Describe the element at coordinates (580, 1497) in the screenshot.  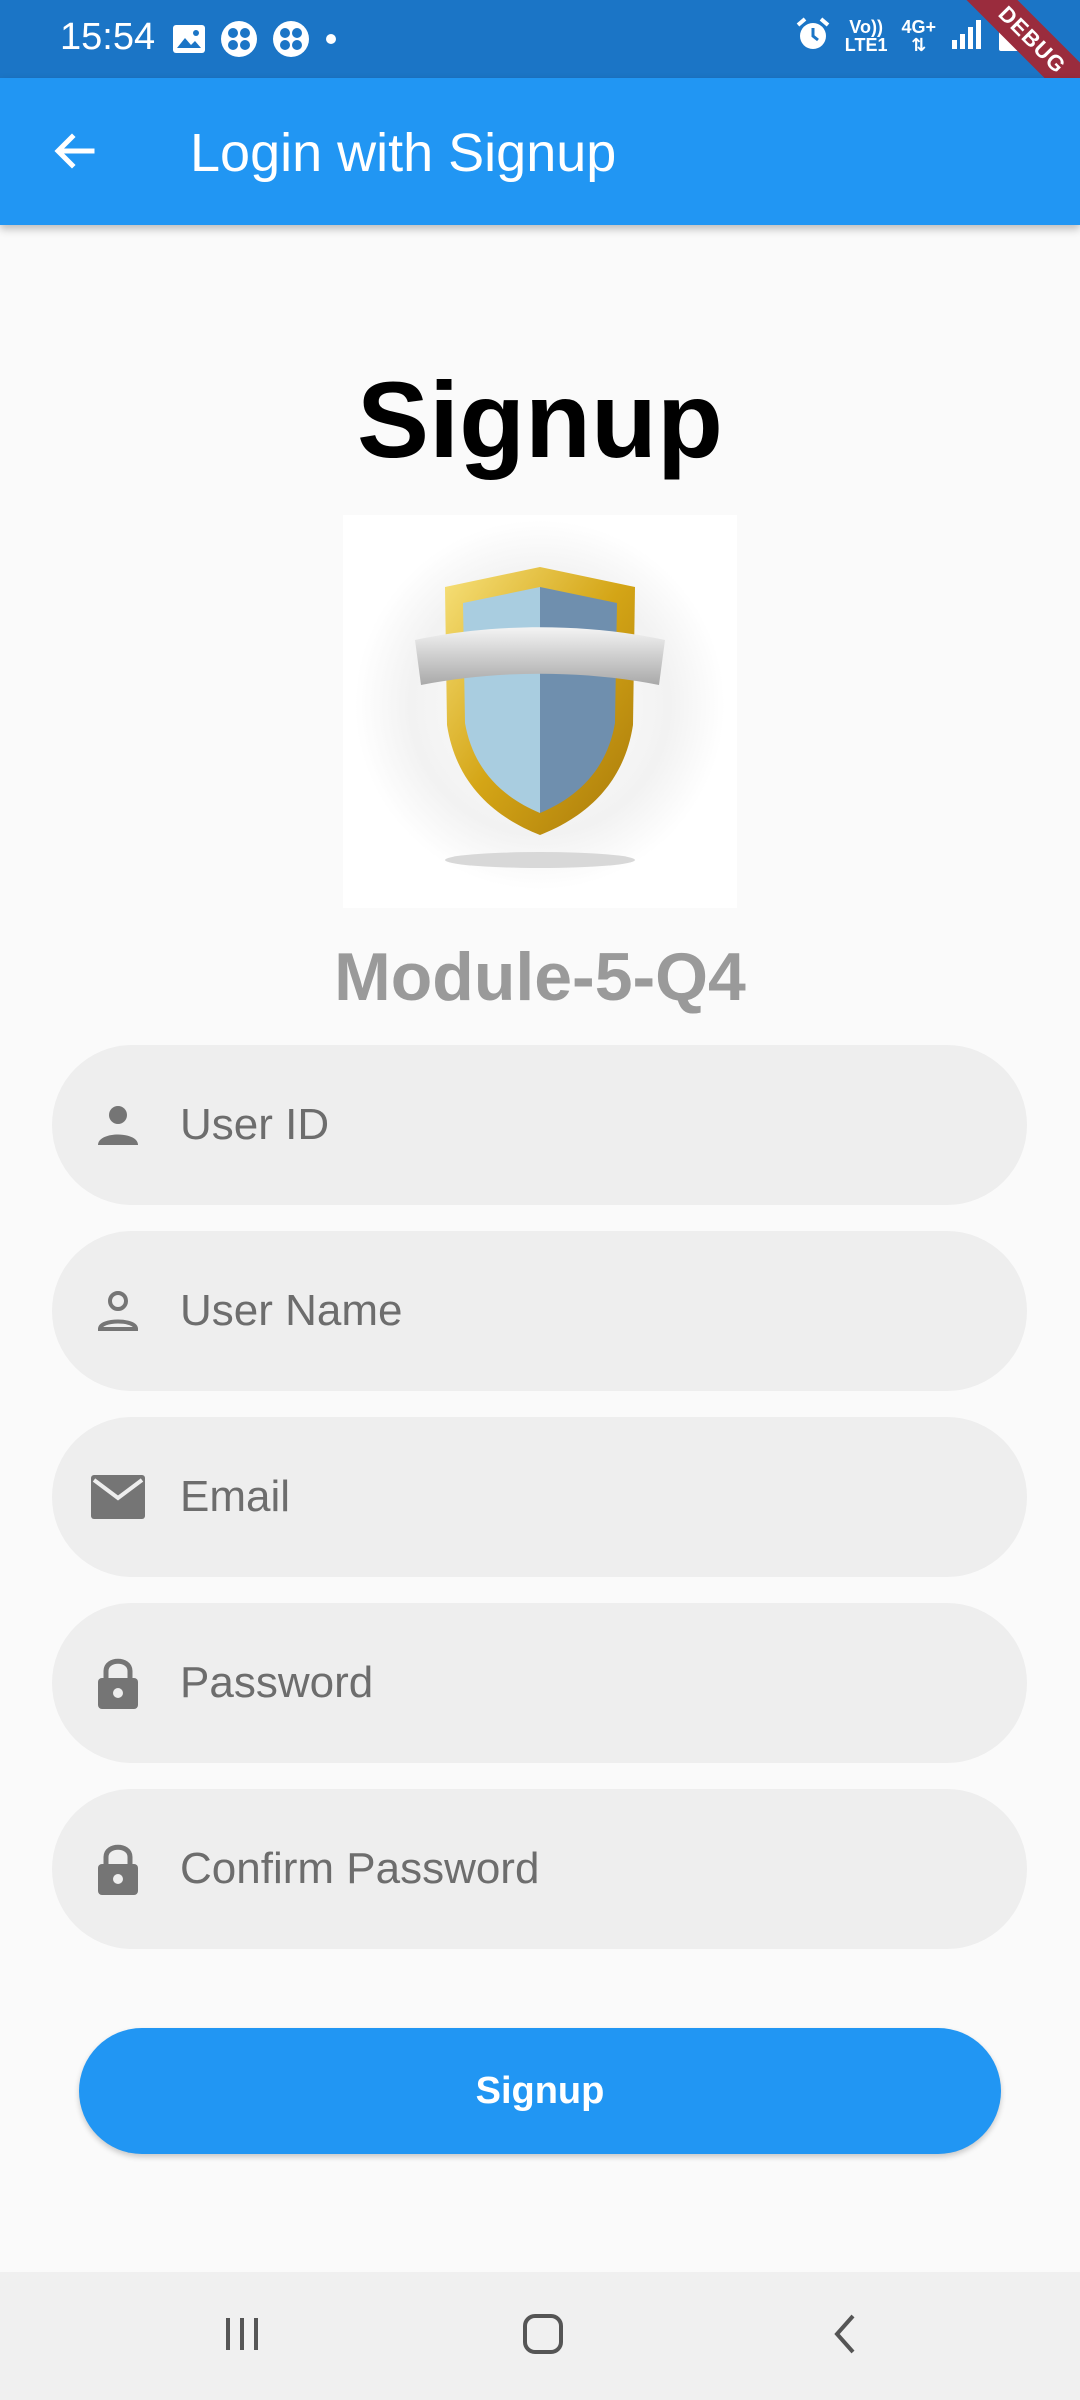
I see `email-input` at that location.